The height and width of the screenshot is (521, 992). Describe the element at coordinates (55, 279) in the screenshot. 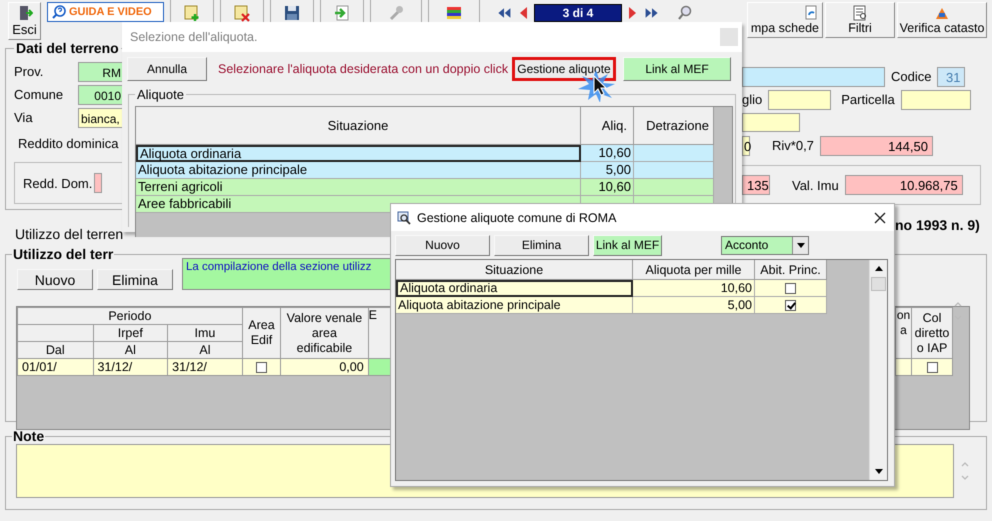

I see `usage-button: Nuovo` at that location.